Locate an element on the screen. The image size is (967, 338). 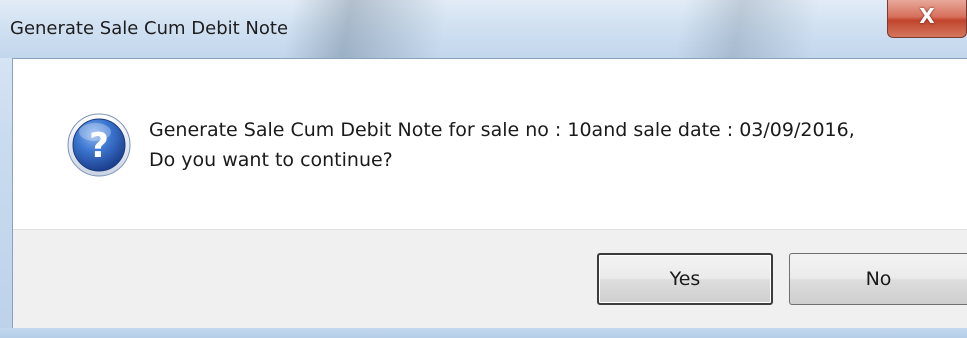
close-icon: X is located at coordinates (927, 16).